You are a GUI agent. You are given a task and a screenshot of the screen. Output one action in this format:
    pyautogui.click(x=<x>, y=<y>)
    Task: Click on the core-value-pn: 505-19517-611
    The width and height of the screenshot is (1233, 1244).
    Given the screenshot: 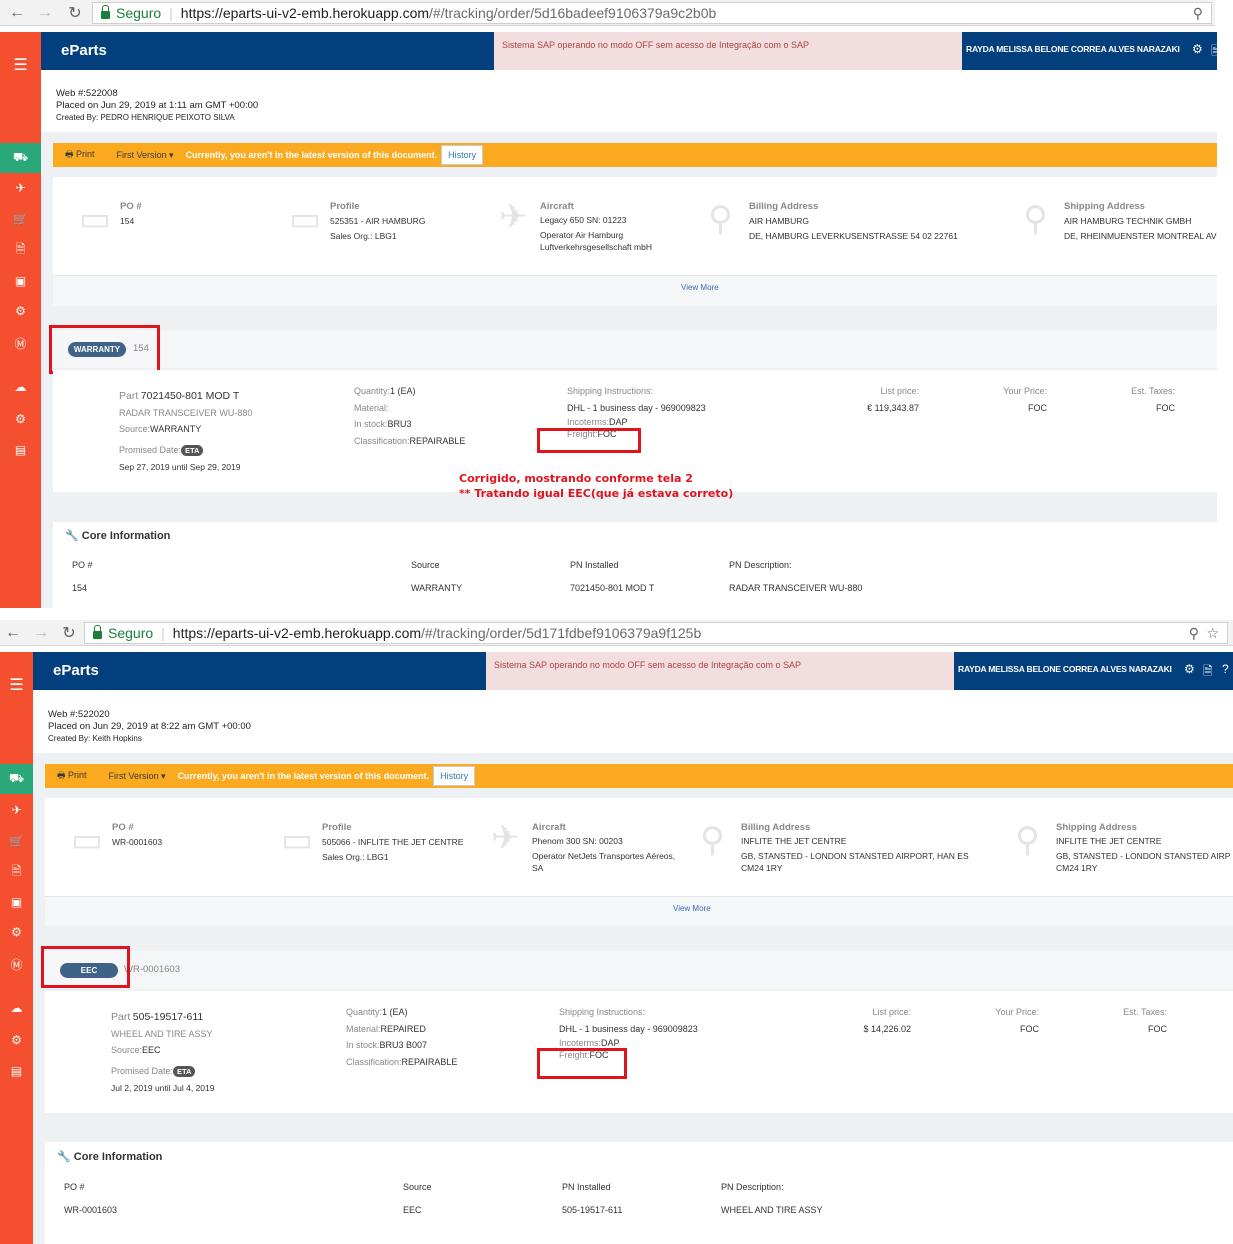 What is the action you would take?
    pyautogui.click(x=592, y=1210)
    